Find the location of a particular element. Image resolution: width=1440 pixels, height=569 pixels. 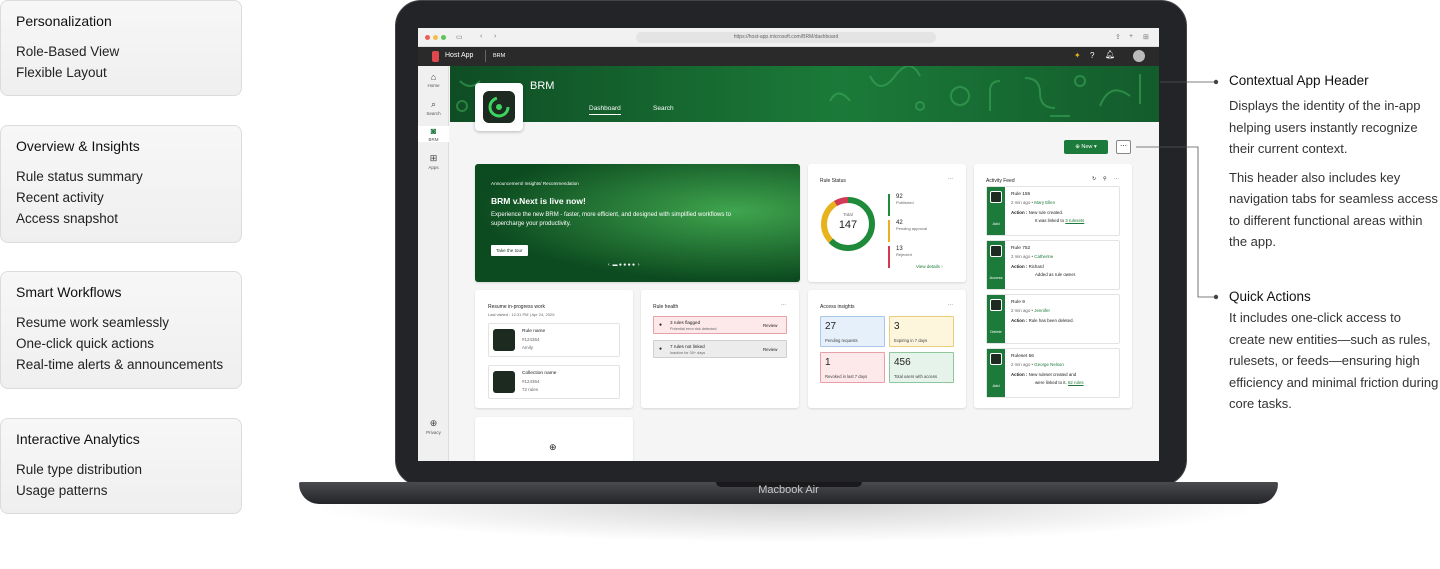

back-icon: ‹ is located at coordinates (481, 36).